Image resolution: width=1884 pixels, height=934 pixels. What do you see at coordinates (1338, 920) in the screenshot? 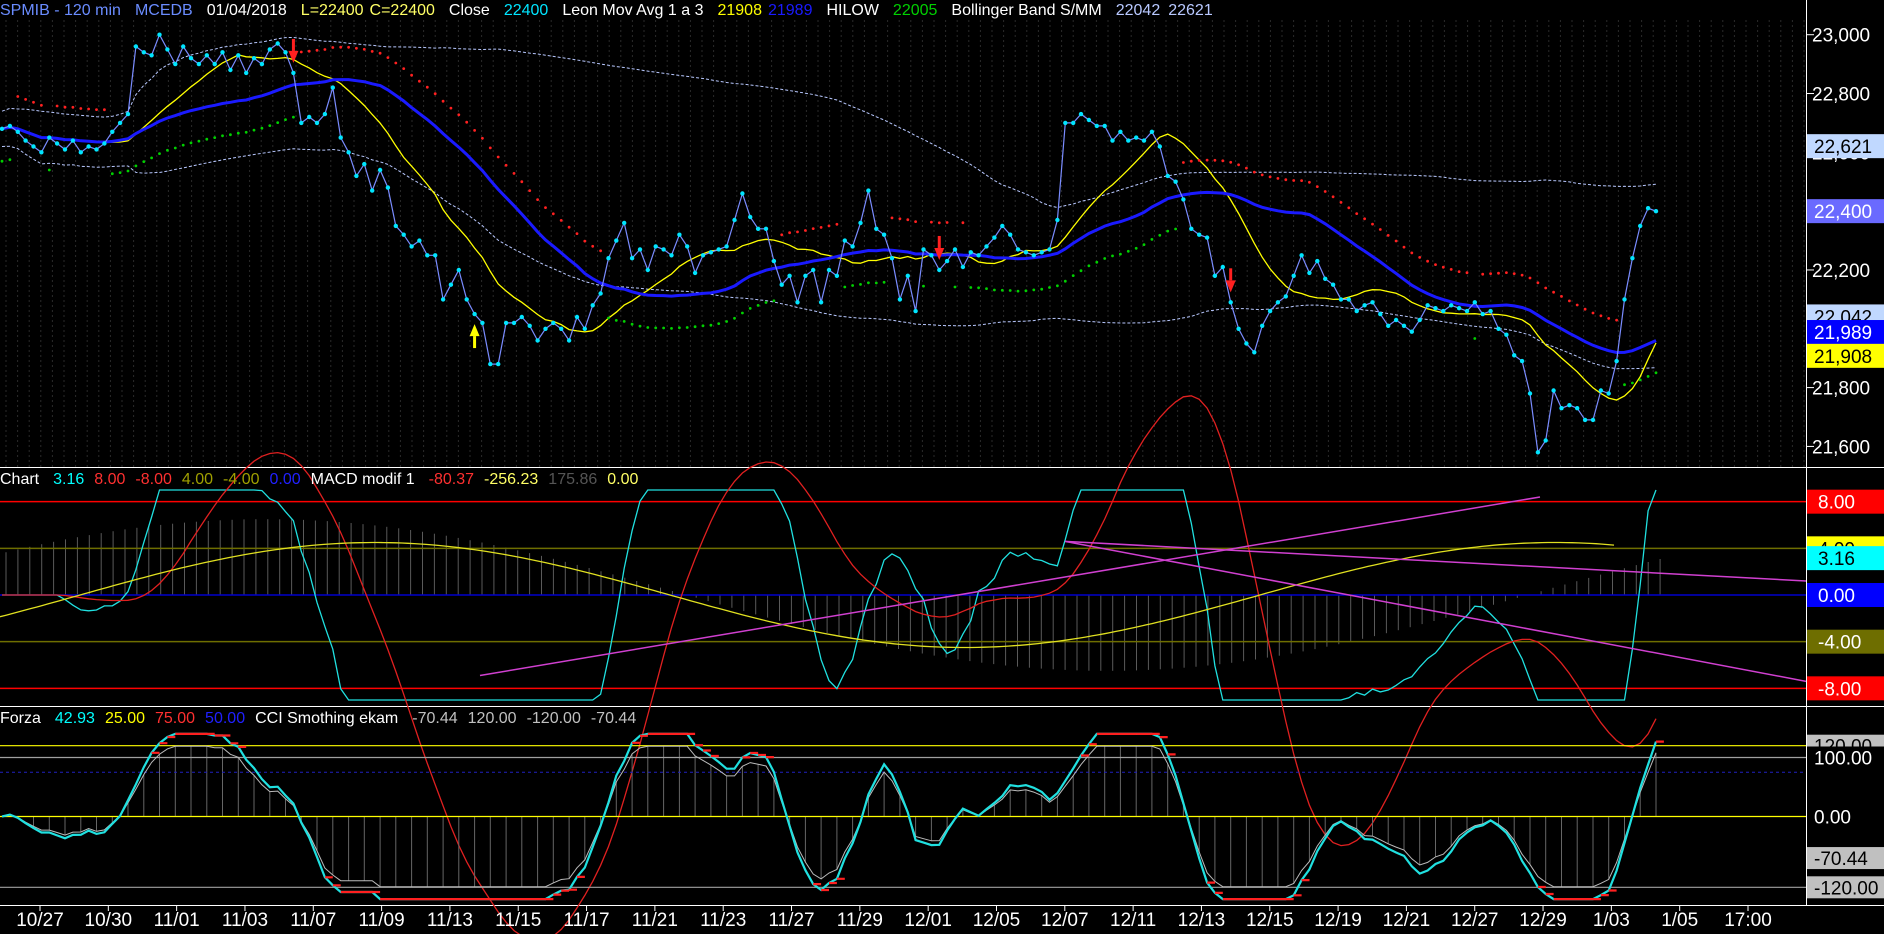
I see `time-tick-label: 12/19` at bounding box center [1338, 920].